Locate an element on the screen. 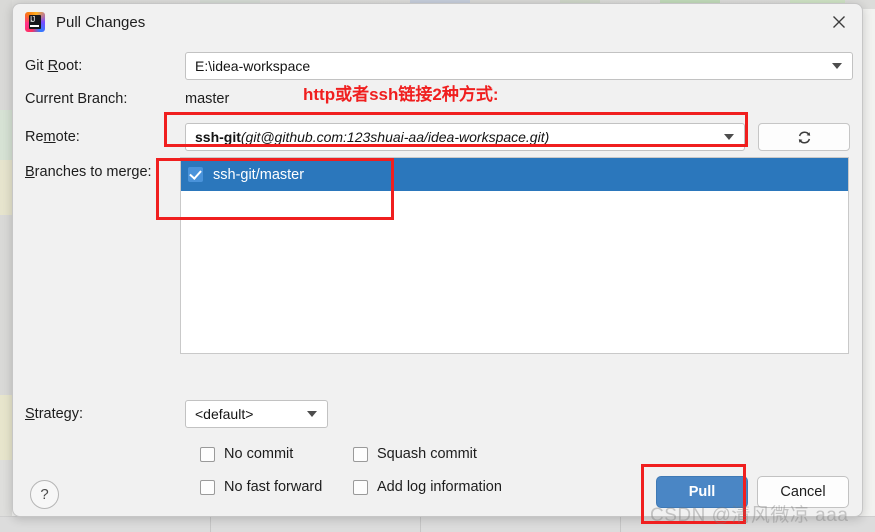 Image resolution: width=875 pixels, height=532 pixels. squash-commit-label: Squash commit is located at coordinates (427, 454).